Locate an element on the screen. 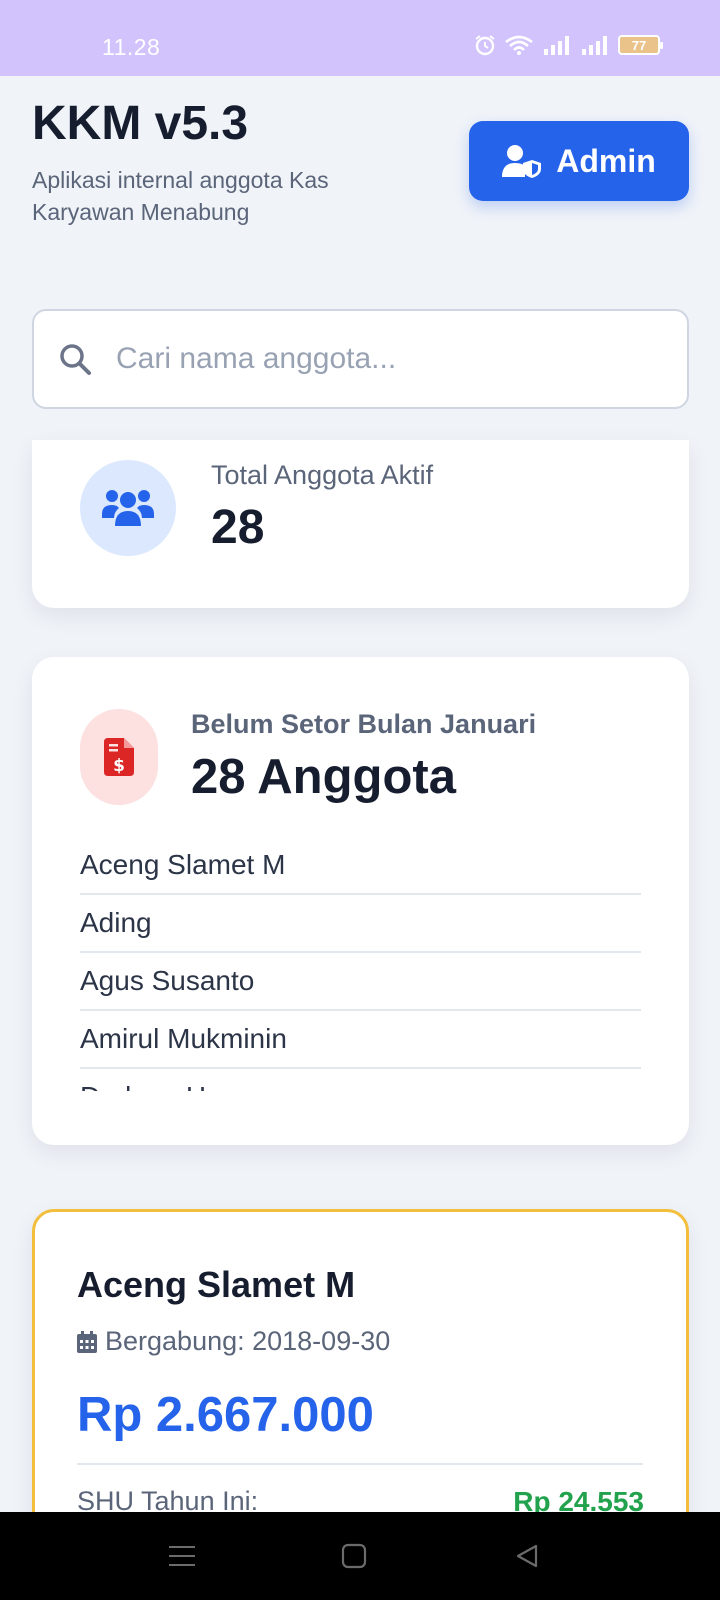 This screenshot has height=1600, width=720. back-triangle-icon is located at coordinates (527, 1556).